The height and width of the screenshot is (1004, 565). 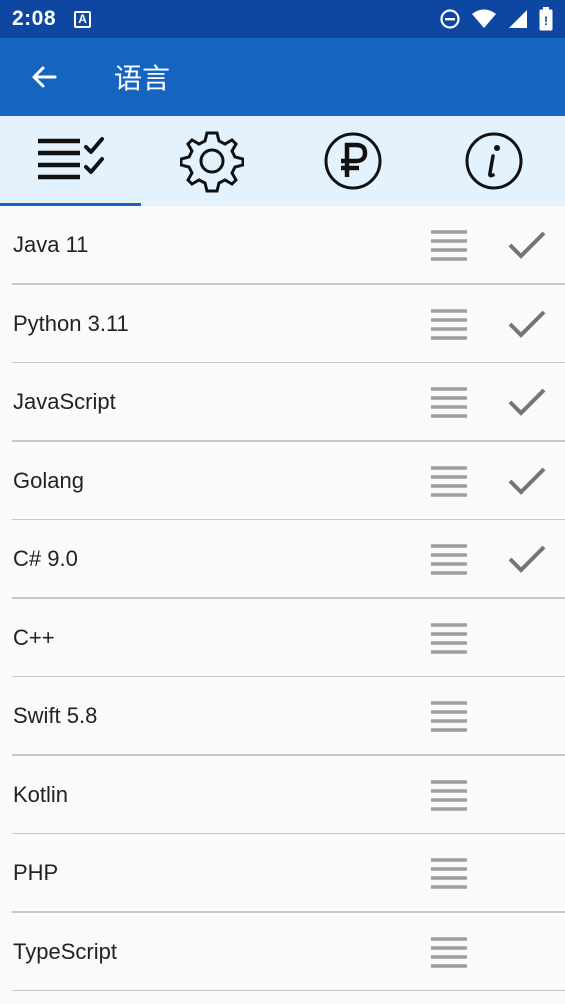 I want to click on tab-bar, so click(x=282, y=161).